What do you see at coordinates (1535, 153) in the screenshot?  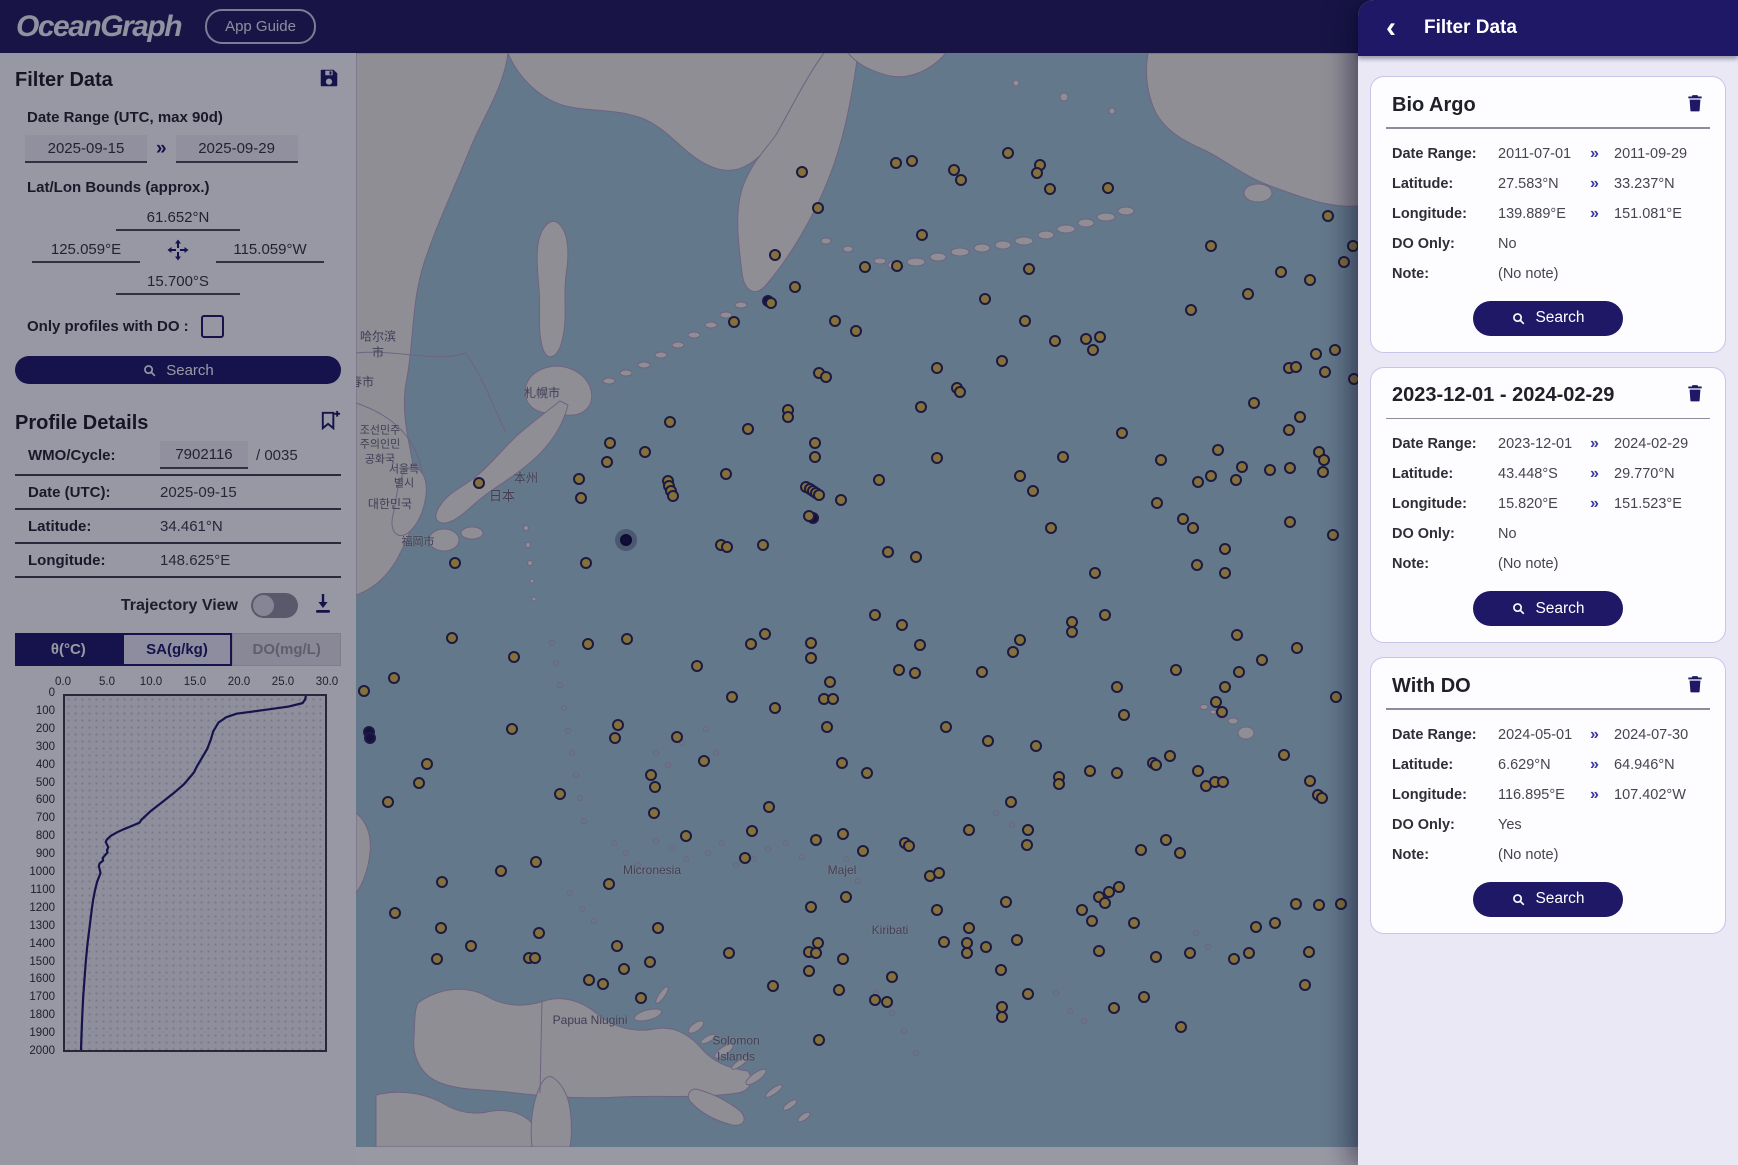 I see `row-value-from: 2011-07-01` at bounding box center [1535, 153].